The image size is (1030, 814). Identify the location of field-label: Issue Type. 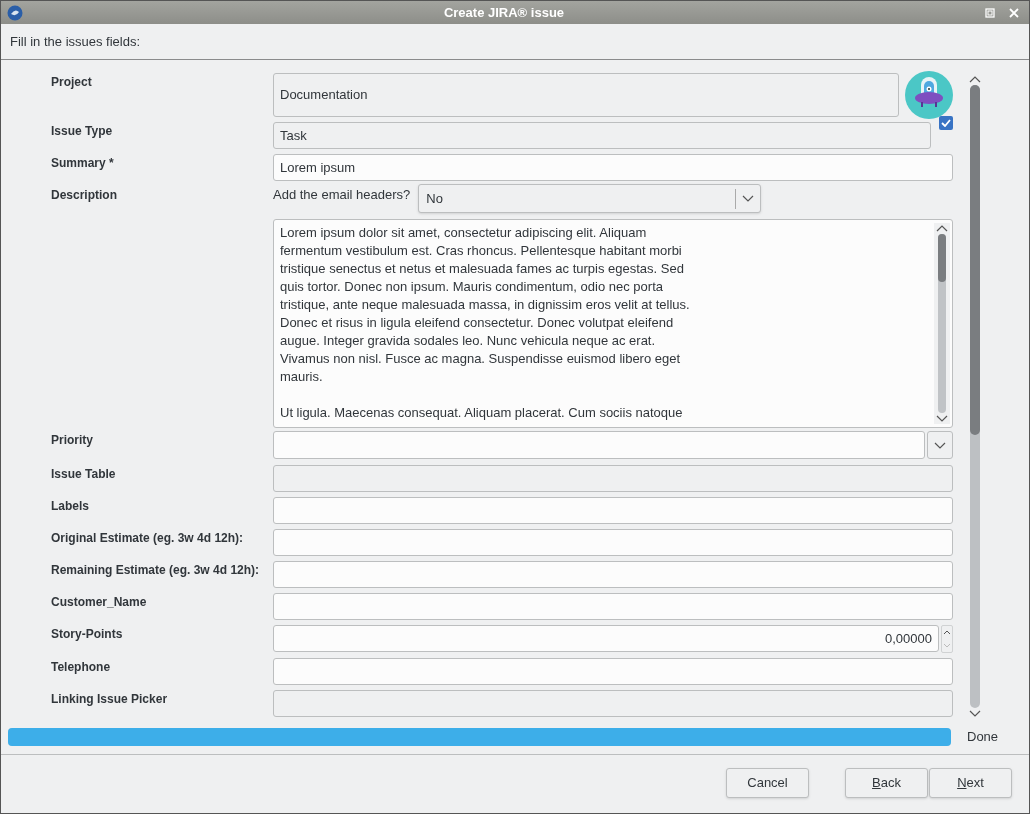
(82, 131).